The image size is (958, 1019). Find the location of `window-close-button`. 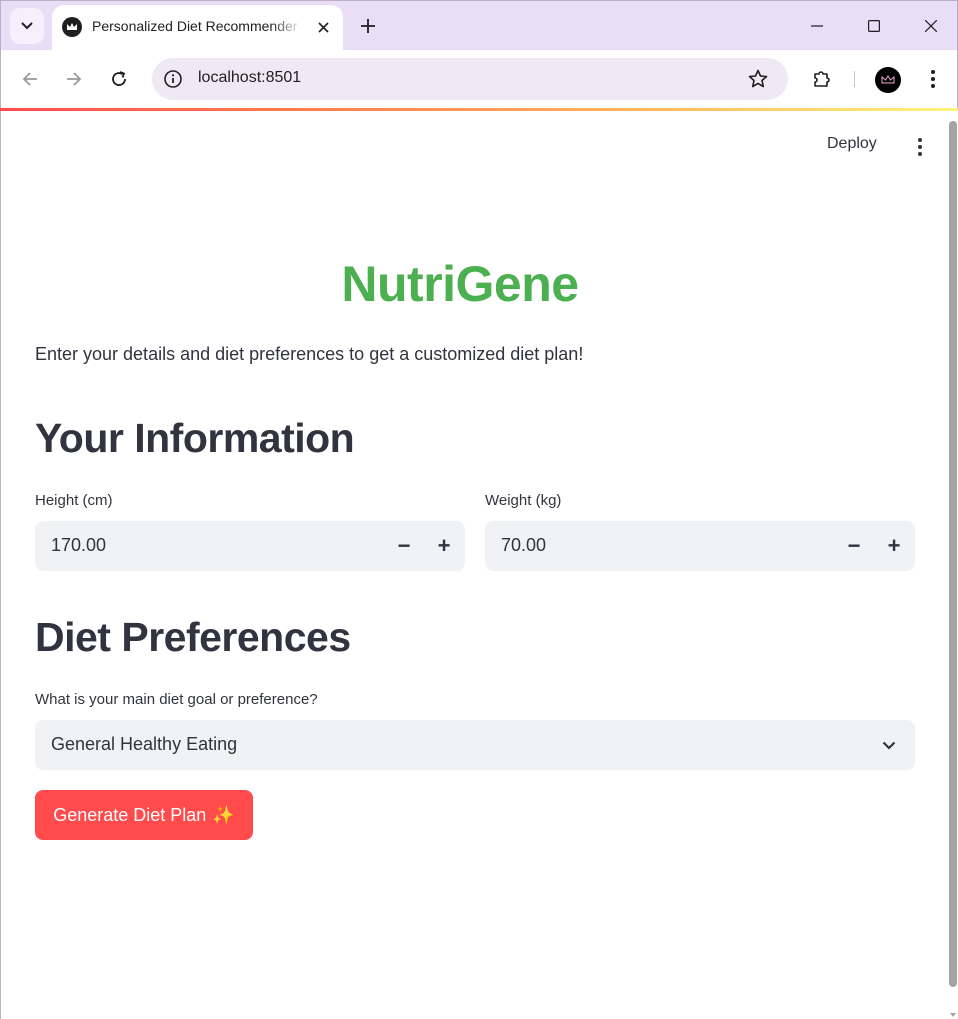

window-close-button is located at coordinates (931, 26).